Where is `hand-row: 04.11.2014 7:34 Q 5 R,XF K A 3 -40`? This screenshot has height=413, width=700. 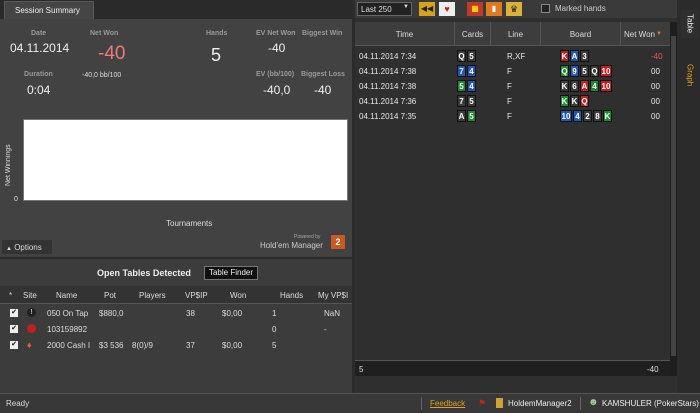 hand-row: 04.11.2014 7:34 Q 5 R,XF K A 3 -40 is located at coordinates (512, 56).